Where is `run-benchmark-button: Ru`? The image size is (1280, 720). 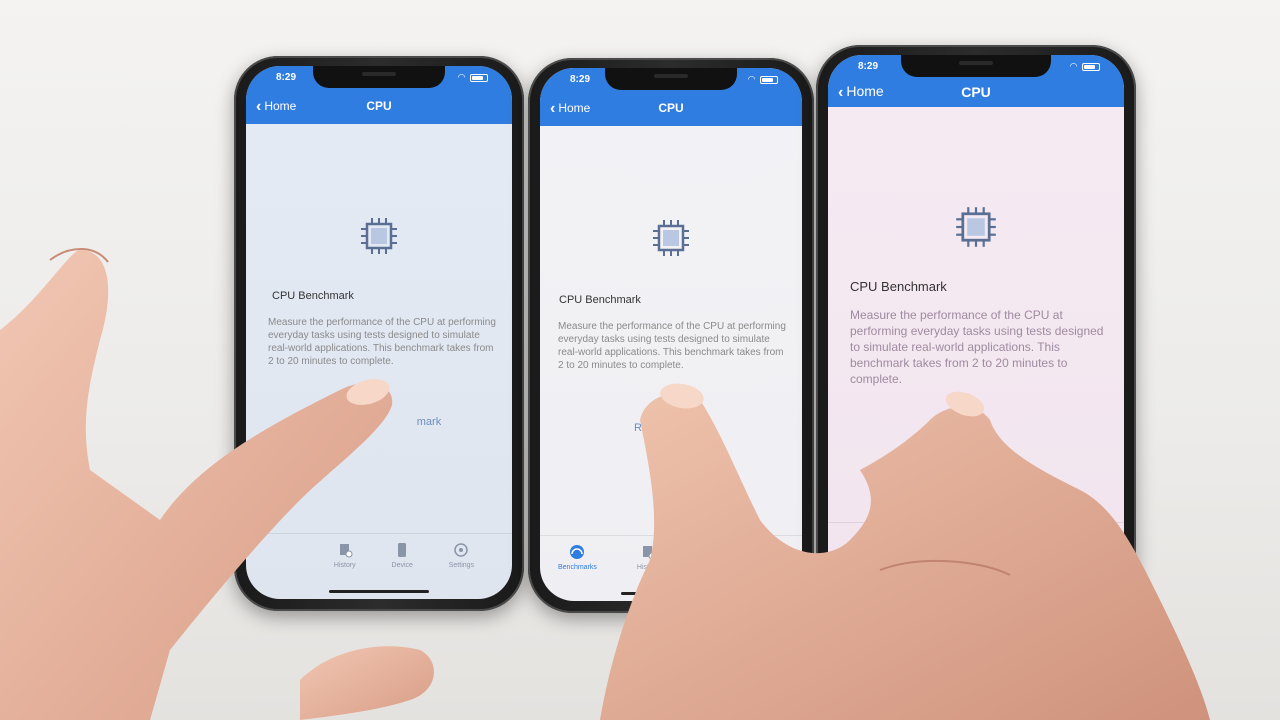
run-benchmark-button: Ru is located at coordinates (671, 428).